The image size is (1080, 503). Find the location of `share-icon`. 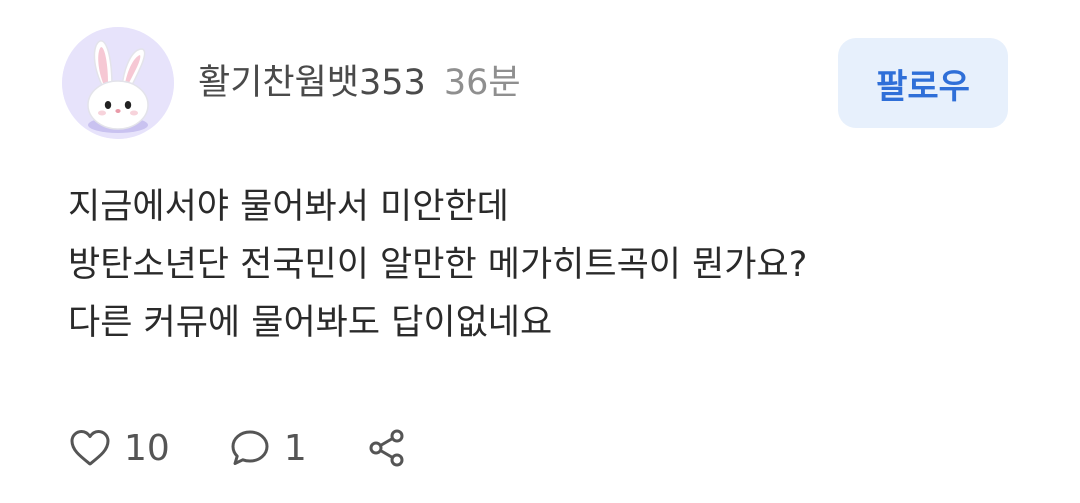

share-icon is located at coordinates (386, 448).